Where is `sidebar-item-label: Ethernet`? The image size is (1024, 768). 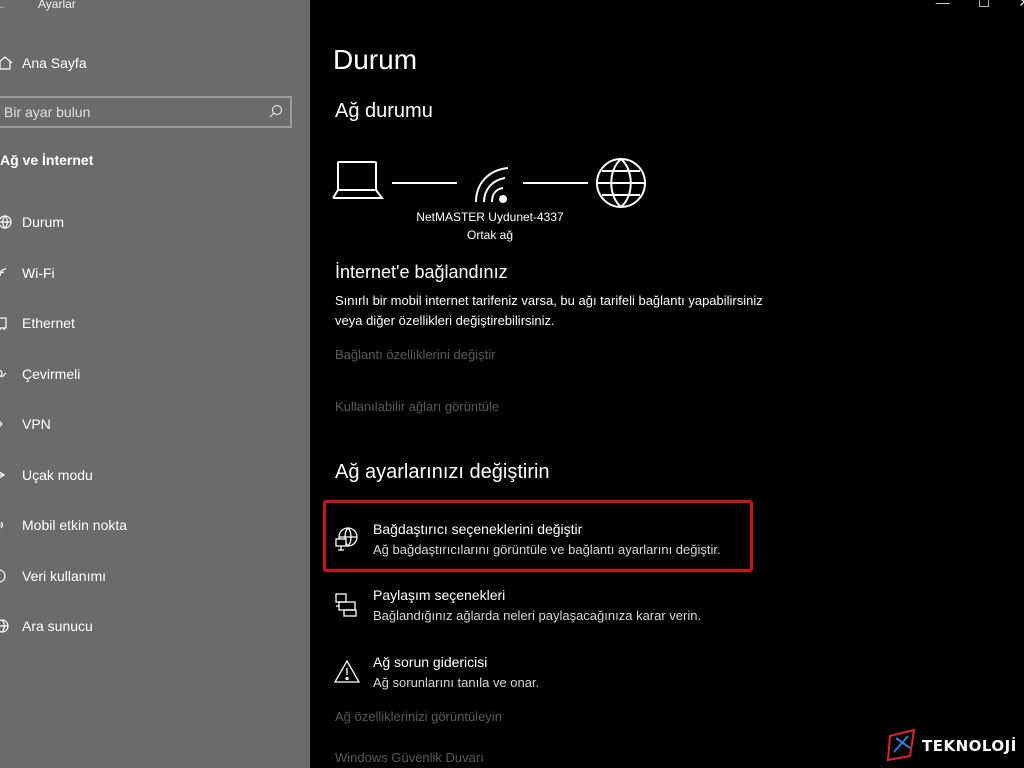
sidebar-item-label: Ethernet is located at coordinates (48, 323).